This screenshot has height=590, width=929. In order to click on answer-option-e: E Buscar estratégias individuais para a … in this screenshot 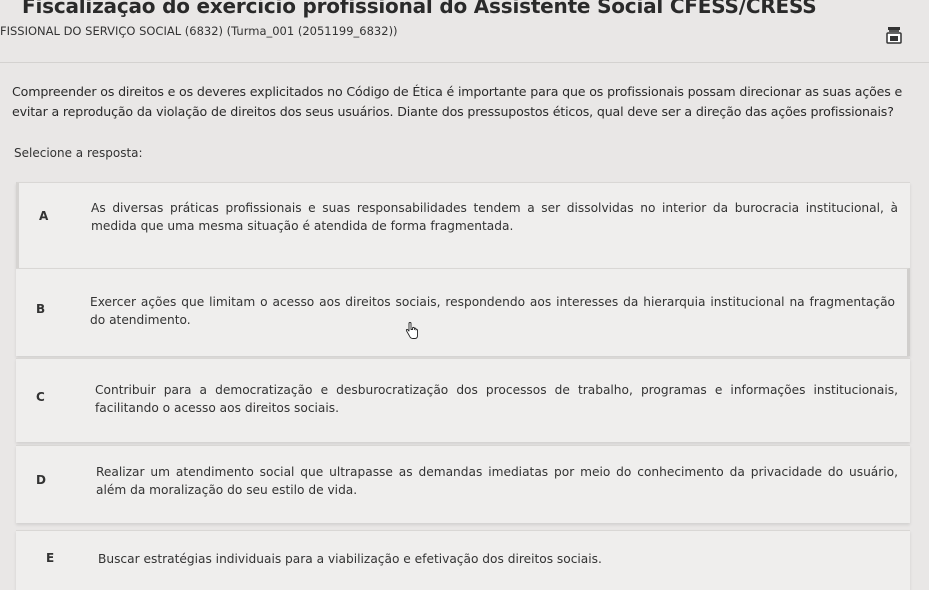, I will do `click(463, 560)`.